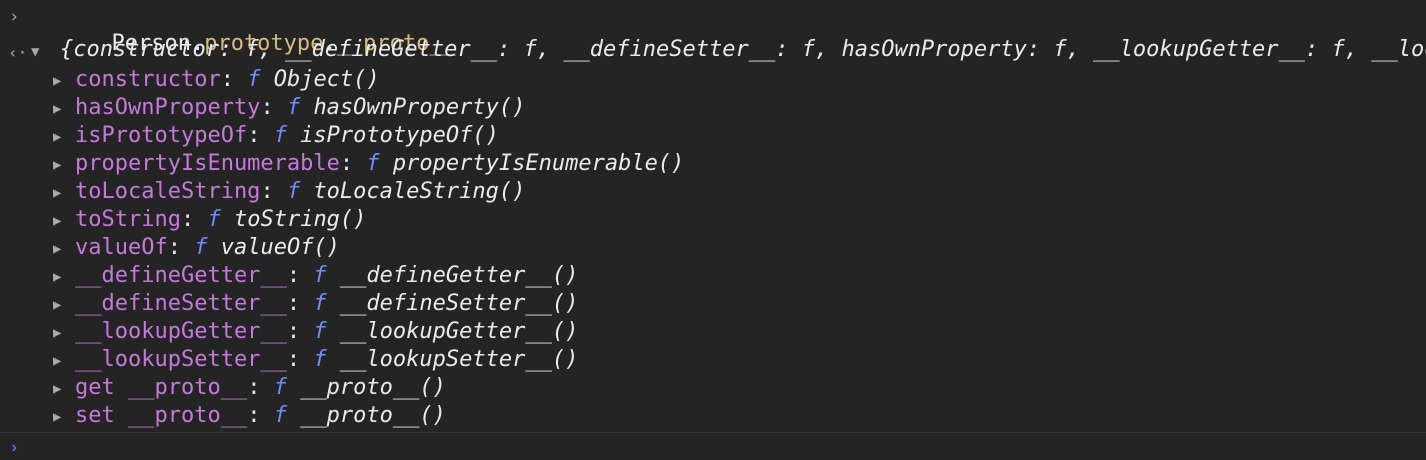 Image resolution: width=1426 pixels, height=460 pixels. What do you see at coordinates (161, 415) in the screenshot?
I see `property-key: set __proto__` at bounding box center [161, 415].